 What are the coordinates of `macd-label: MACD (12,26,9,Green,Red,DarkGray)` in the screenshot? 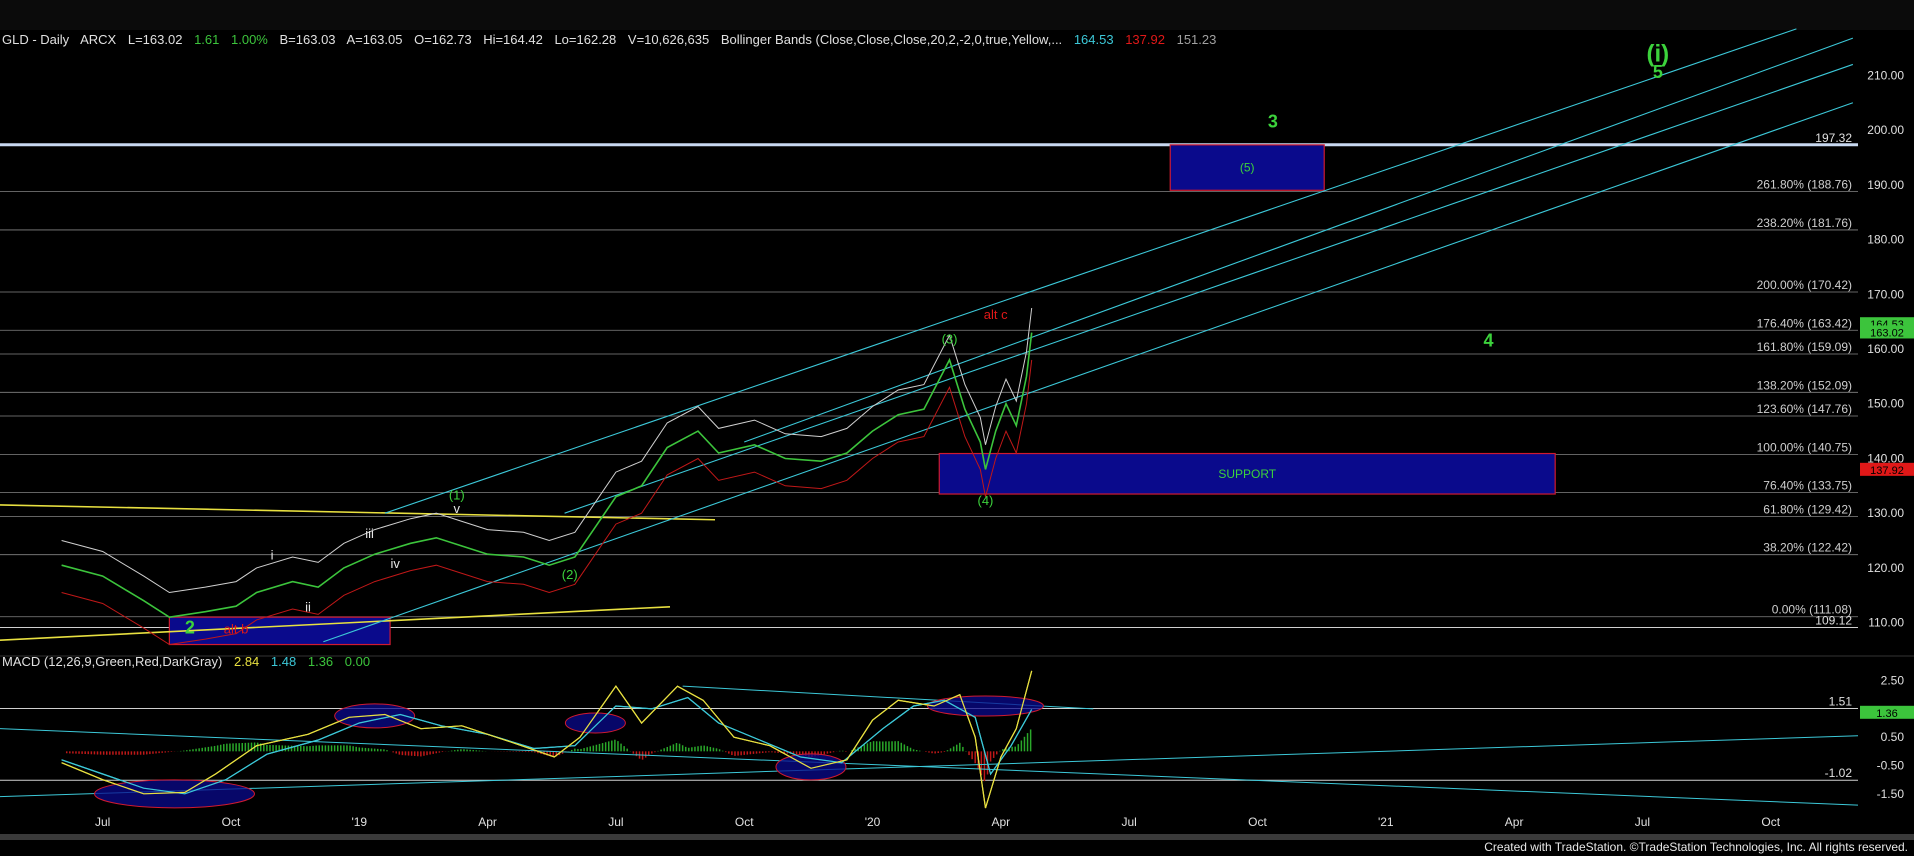 It's located at (112, 661).